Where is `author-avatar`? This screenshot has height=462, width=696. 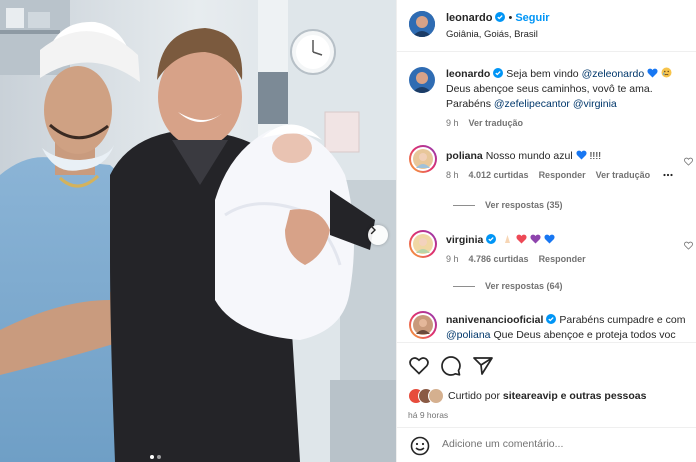
author-avatar is located at coordinates (422, 24).